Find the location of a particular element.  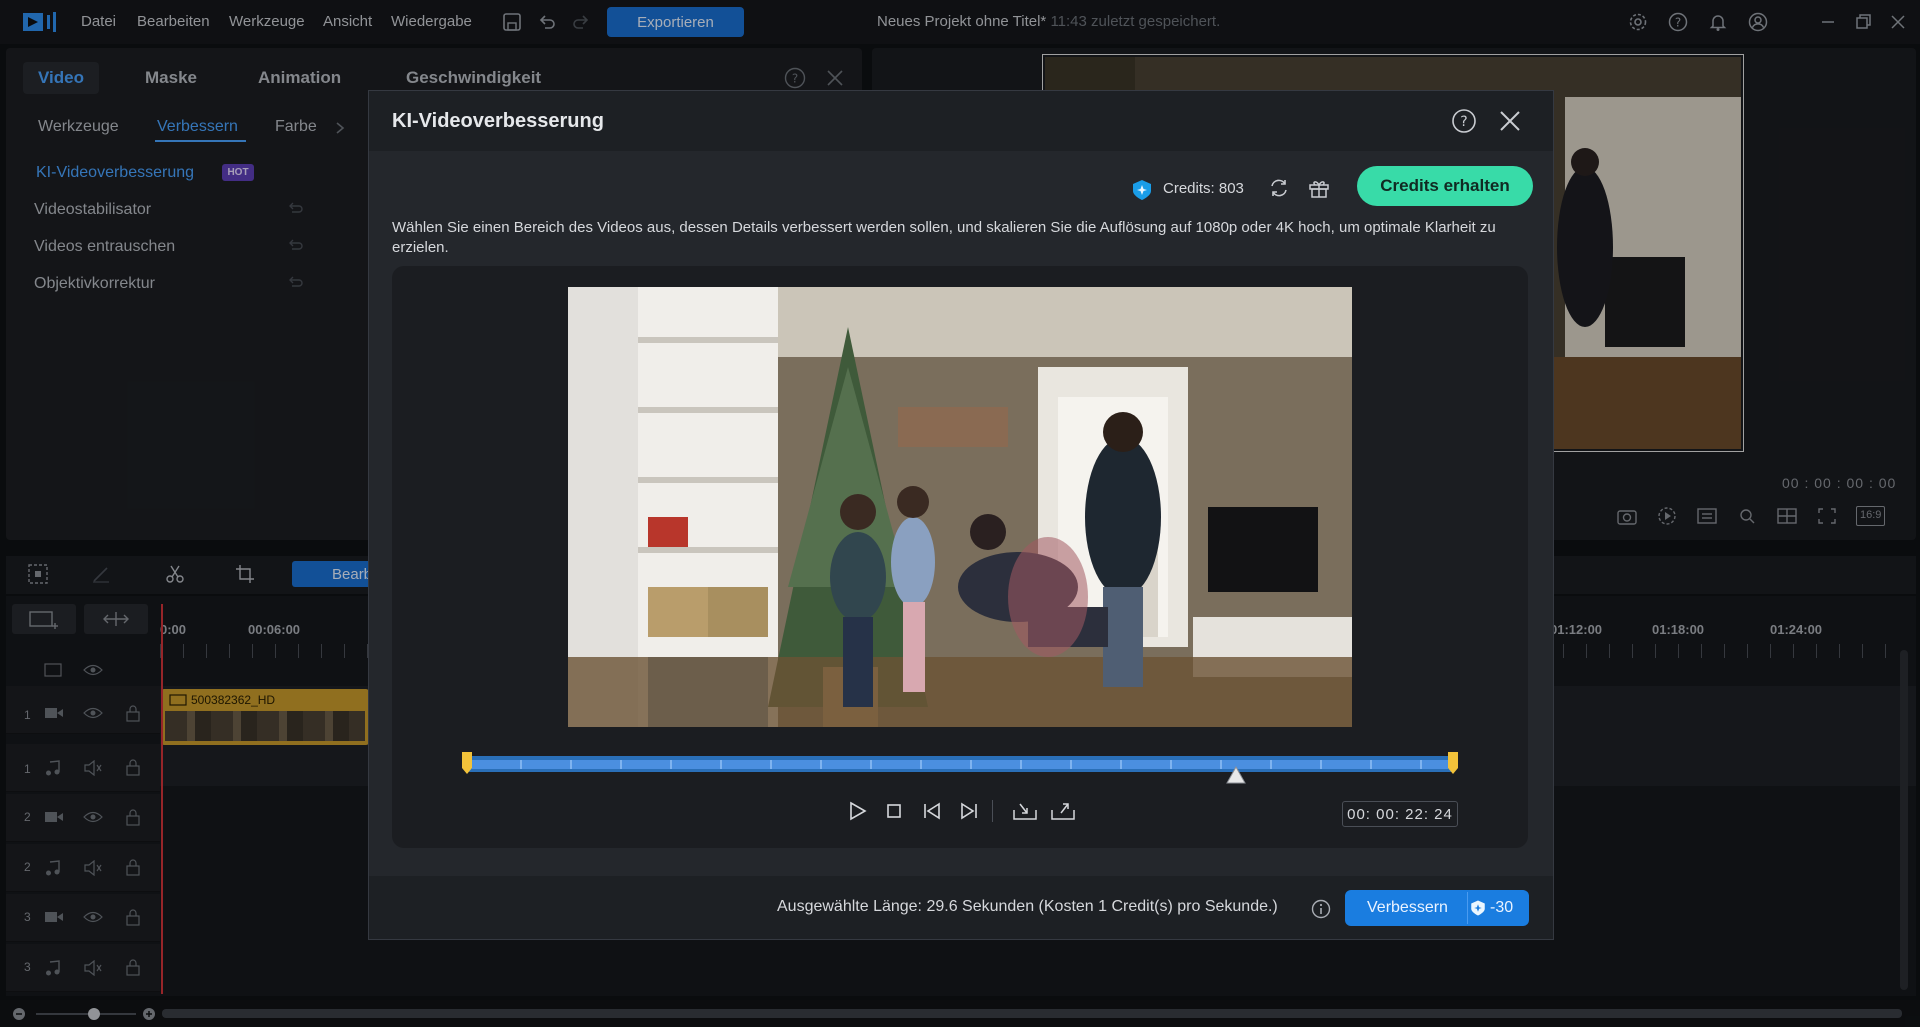

playhead-marker is located at coordinates (1235, 775).